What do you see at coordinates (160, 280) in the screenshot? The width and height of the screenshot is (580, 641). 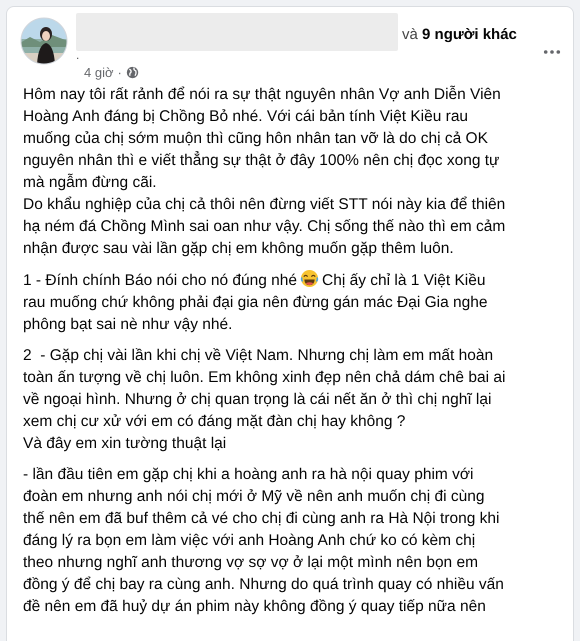 I see `post-paragraph: 1 - Đính chính Báo nói cho nó đúng nhé` at bounding box center [160, 280].